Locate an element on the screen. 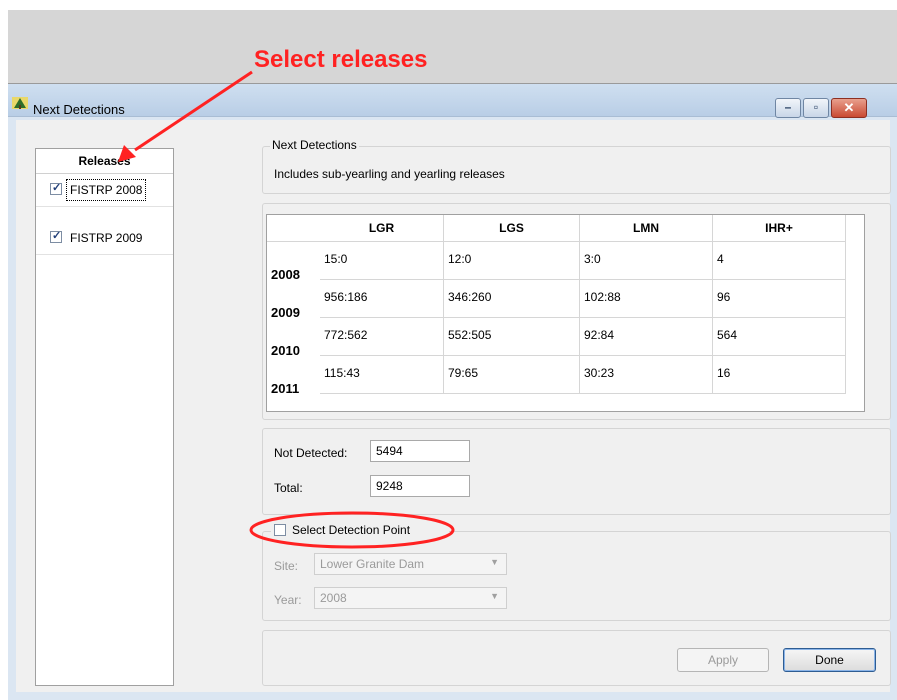 This screenshot has height=700, width=897. table-cell: 96 is located at coordinates (779, 299).